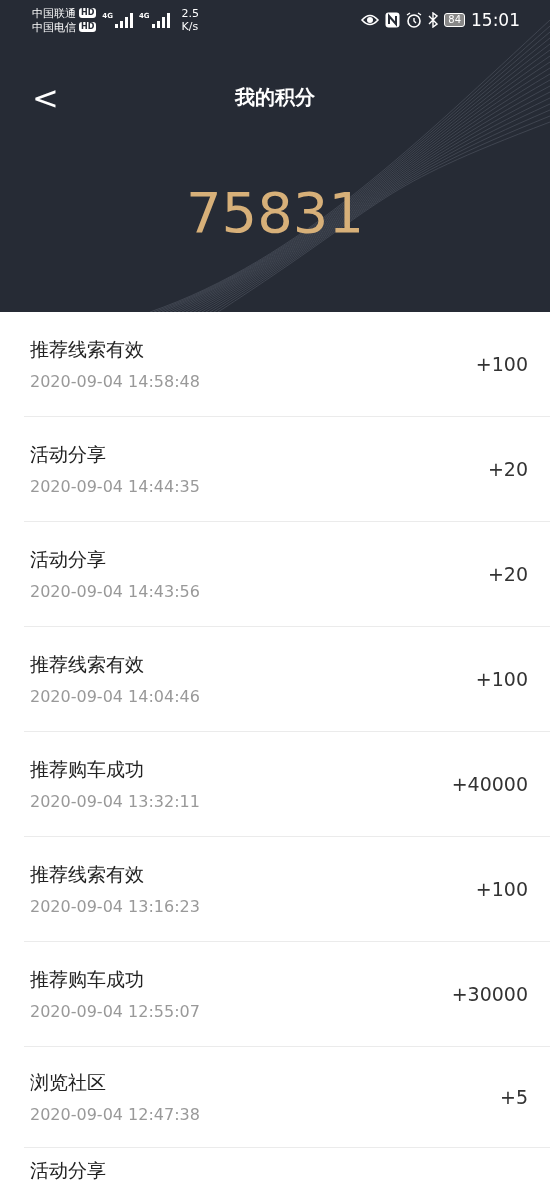 This screenshot has height=1191, width=550. What do you see at coordinates (190, 13) in the screenshot?
I see `network-speed: 2.5` at bounding box center [190, 13].